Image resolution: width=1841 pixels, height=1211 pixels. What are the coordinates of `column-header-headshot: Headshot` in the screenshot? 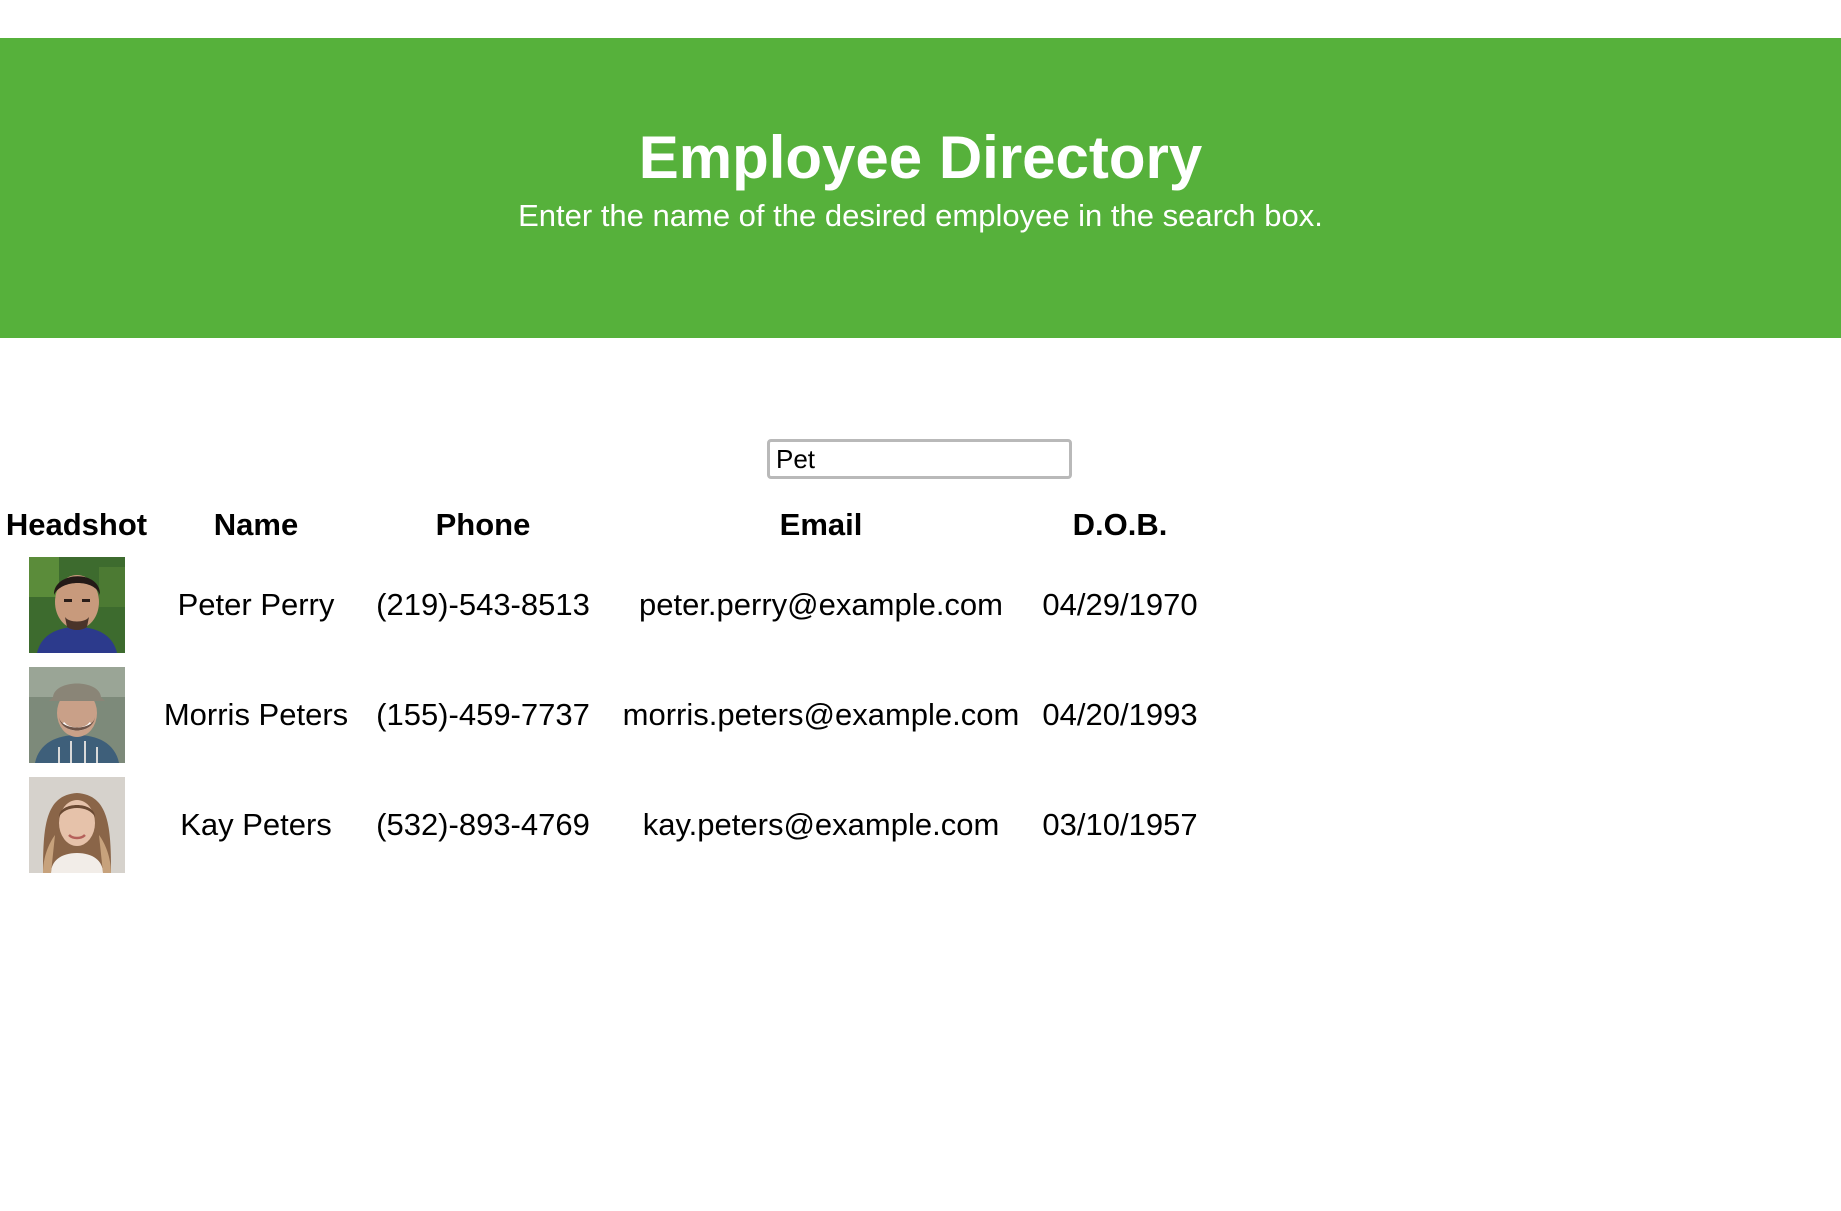 It's located at (76, 525).